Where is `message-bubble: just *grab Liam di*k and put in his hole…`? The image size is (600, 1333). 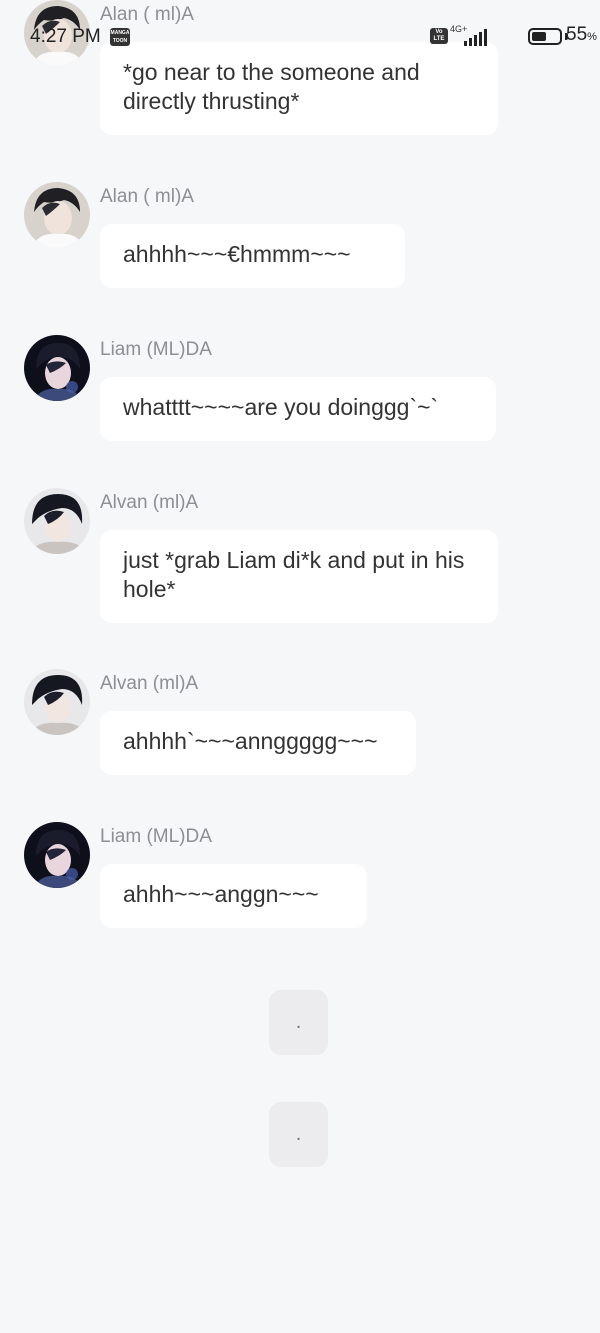 message-bubble: just *grab Liam di*k and put in his hole… is located at coordinates (299, 576).